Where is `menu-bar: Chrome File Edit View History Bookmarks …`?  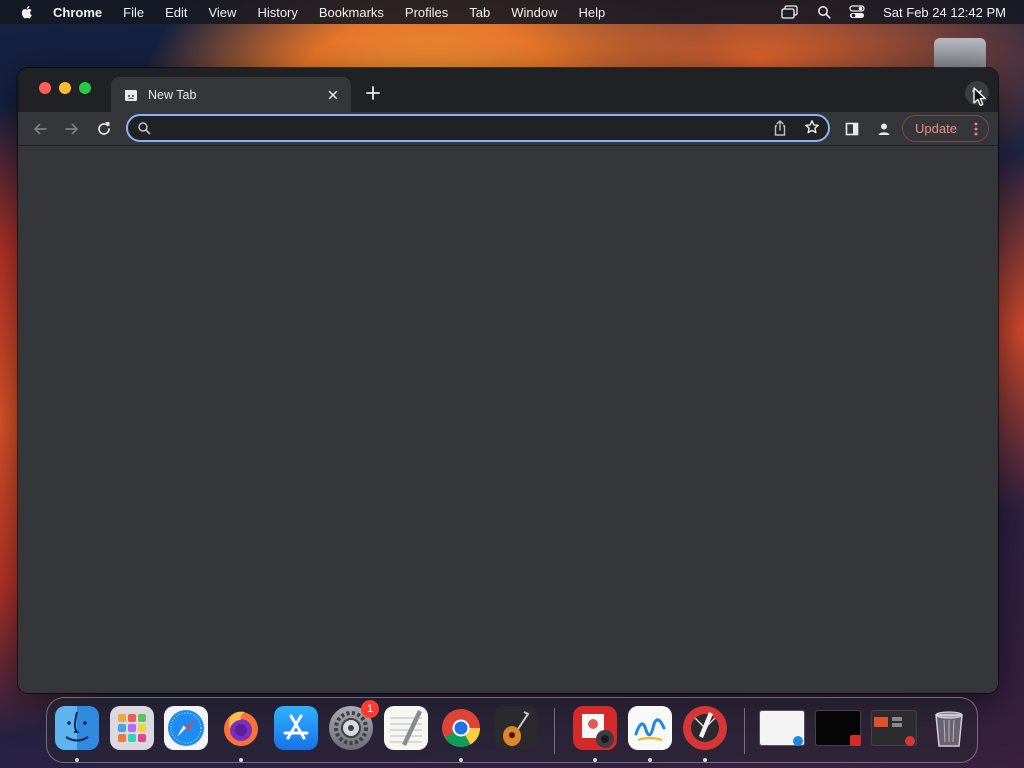 menu-bar: Chrome File Edit View History Bookmarks … is located at coordinates (512, 12).